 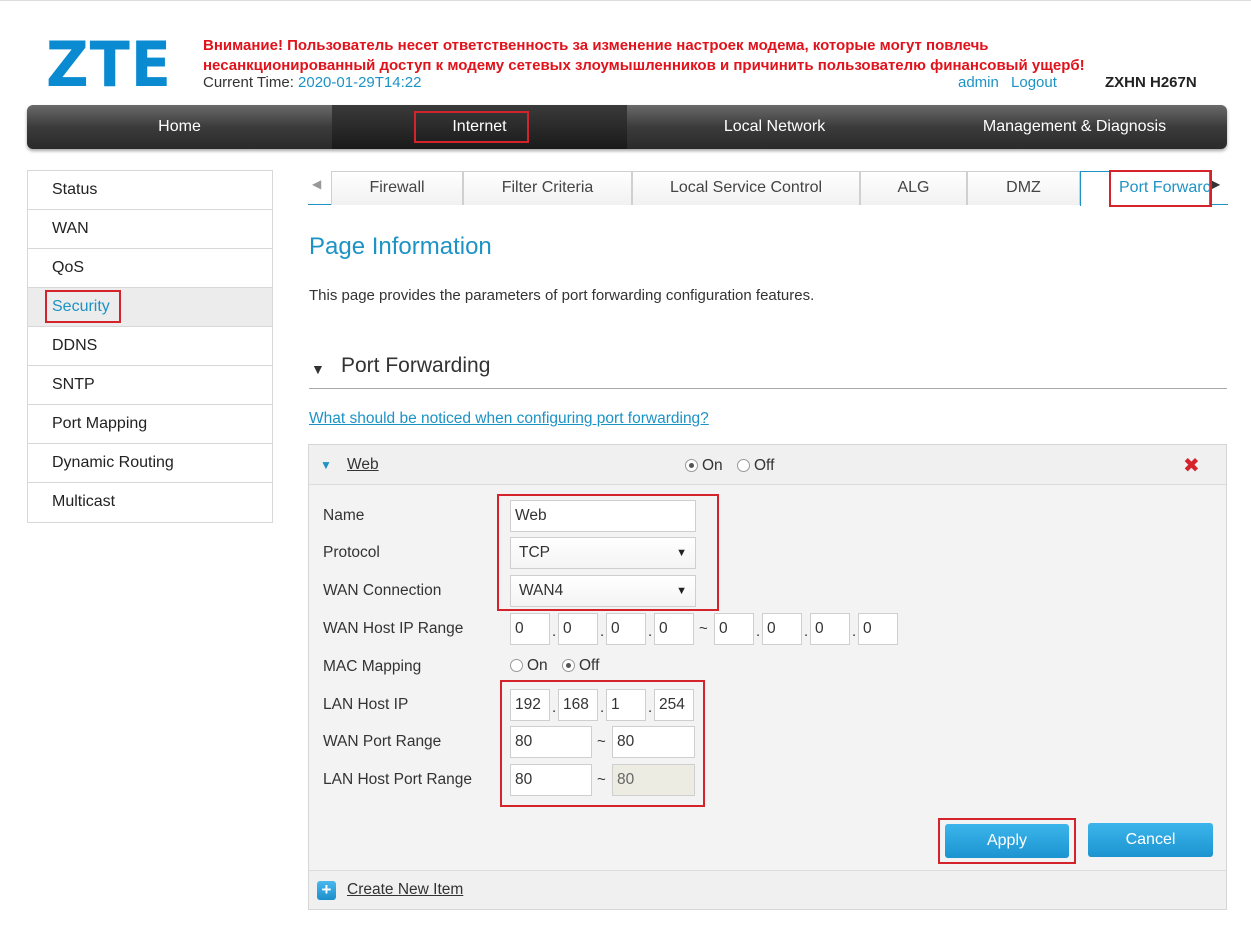 I want to click on nav-home: Home, so click(x=179, y=127).